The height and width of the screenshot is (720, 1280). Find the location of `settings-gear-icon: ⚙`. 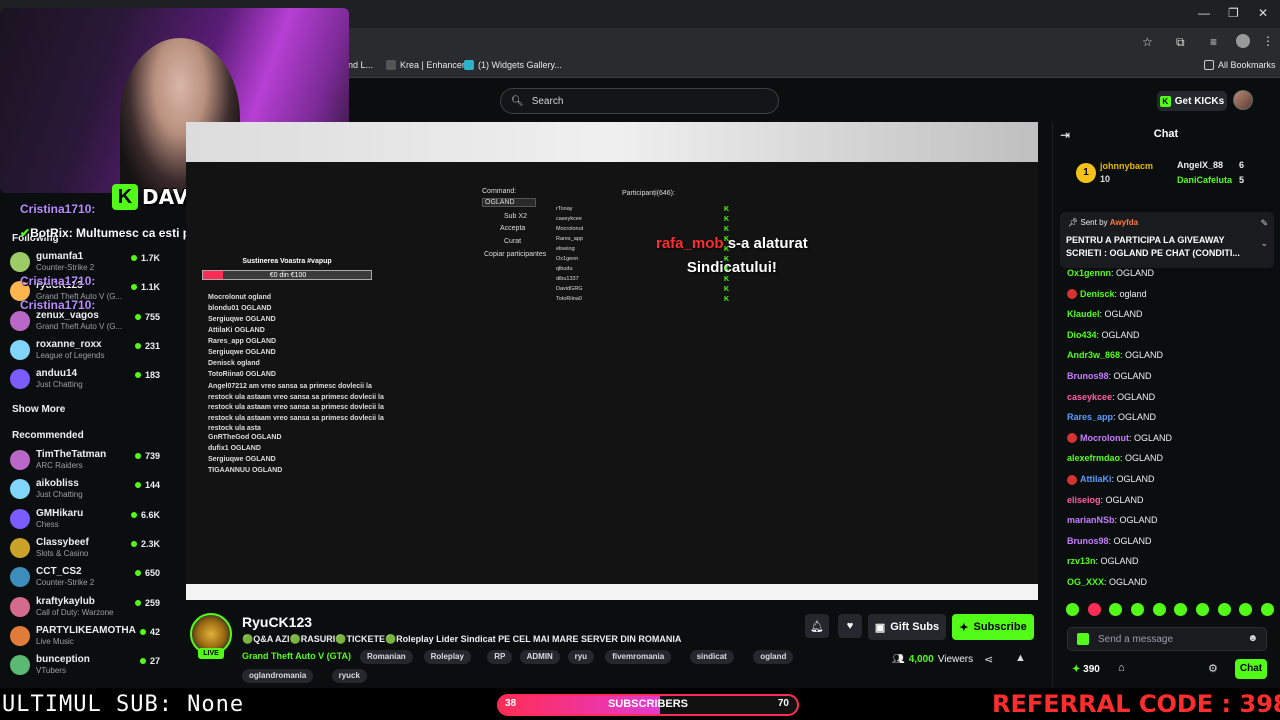

settings-gear-icon: ⚙ is located at coordinates (1213, 668).